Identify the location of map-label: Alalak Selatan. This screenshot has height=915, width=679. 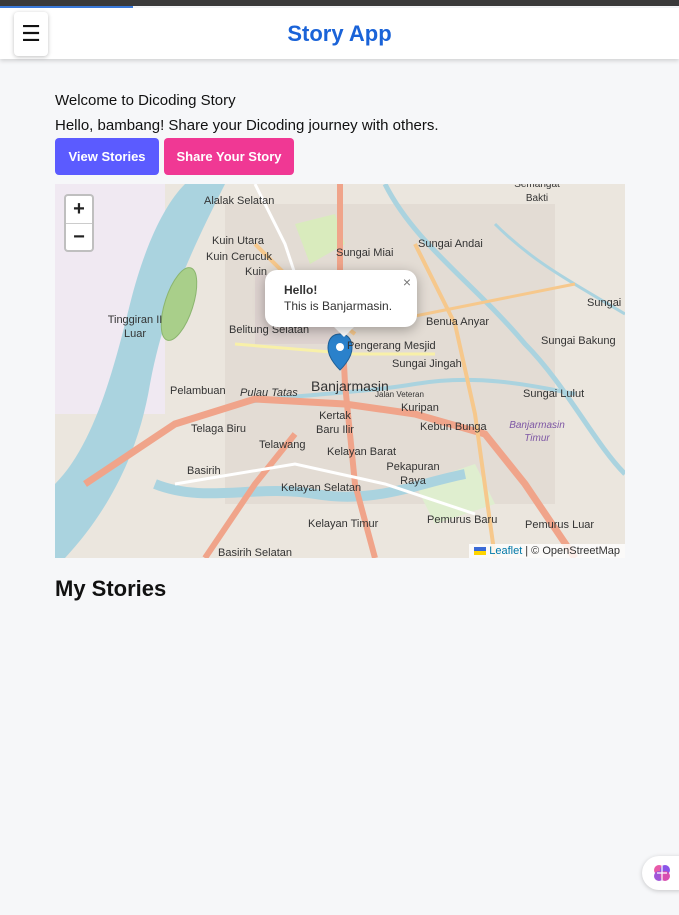
(239, 201).